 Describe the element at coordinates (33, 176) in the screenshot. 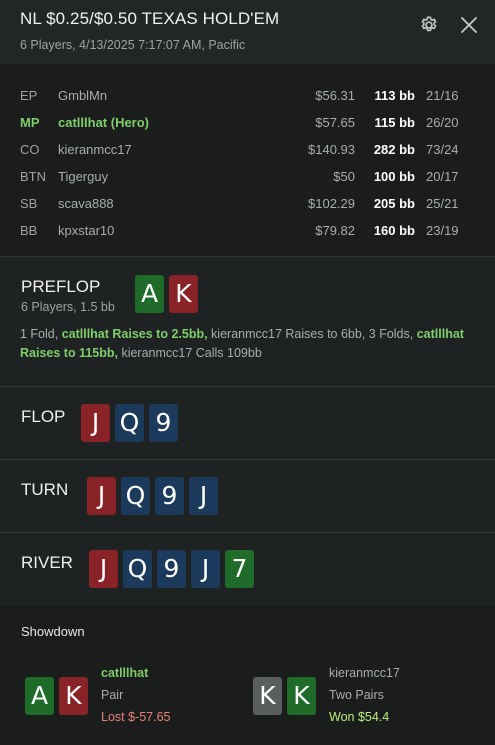

I see `player-position: BTN` at that location.